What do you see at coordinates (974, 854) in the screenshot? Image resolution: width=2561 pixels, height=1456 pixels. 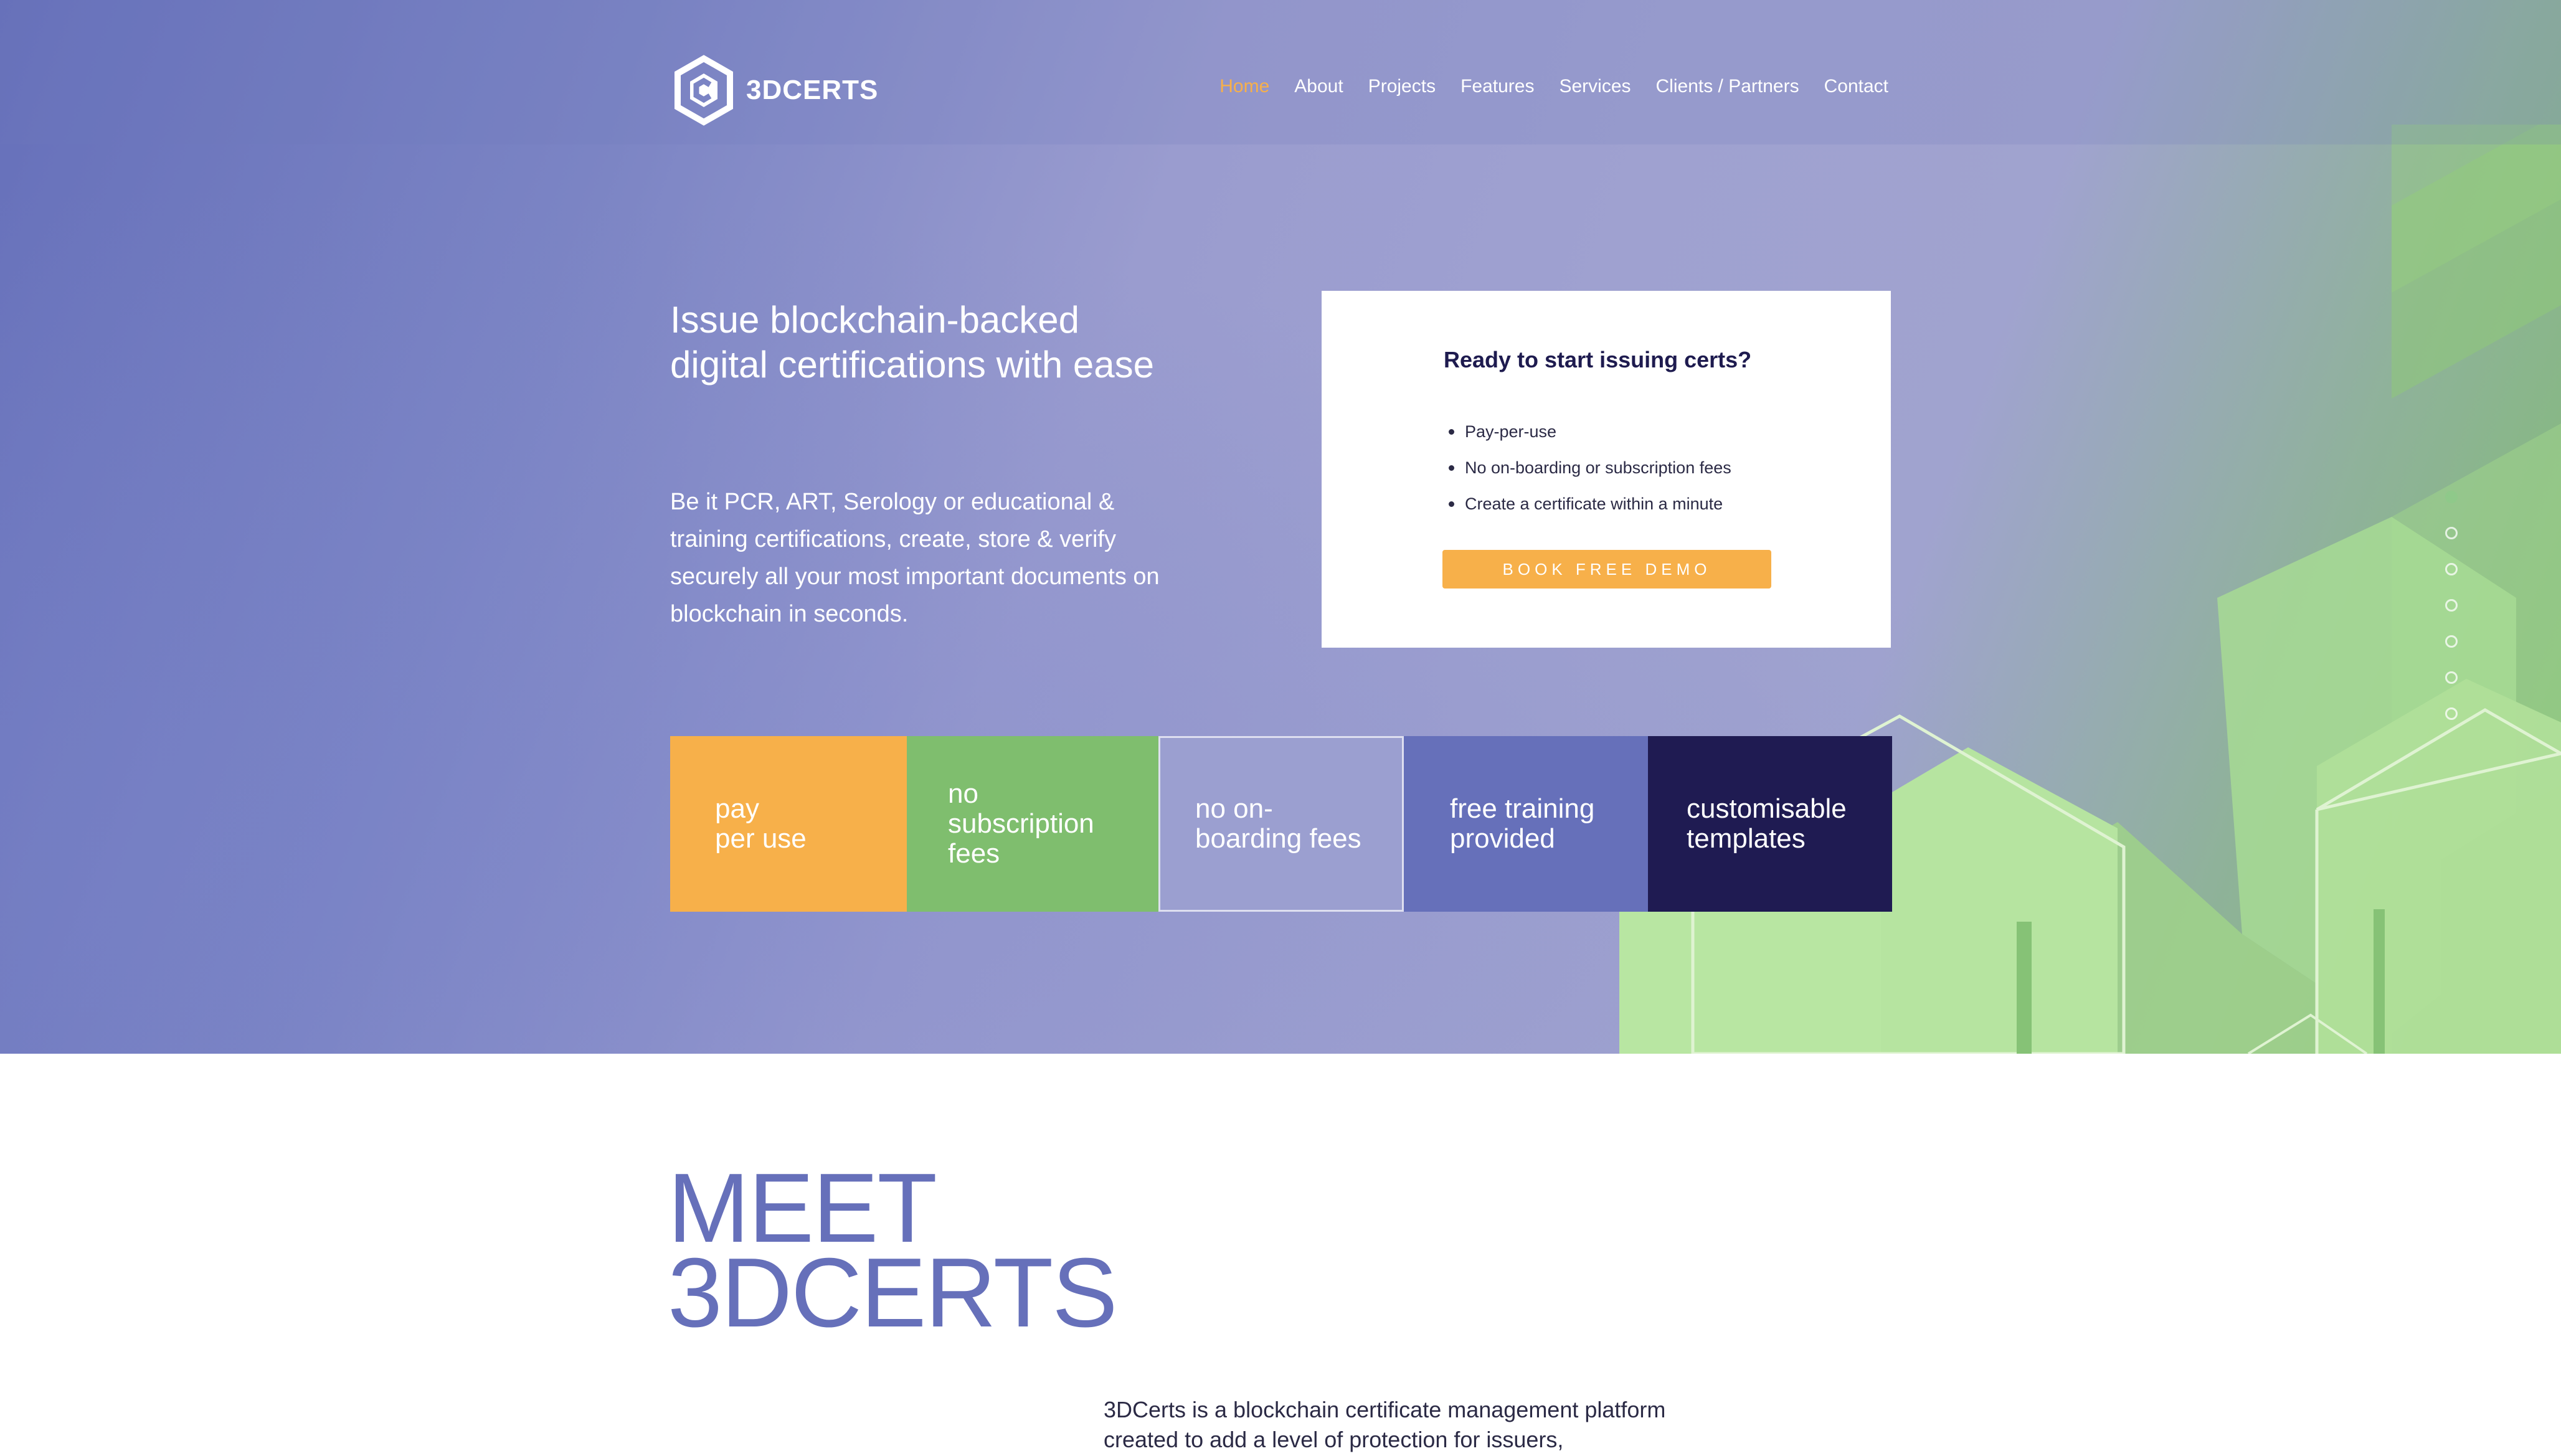 I see `feature-tile-text: fees` at bounding box center [974, 854].